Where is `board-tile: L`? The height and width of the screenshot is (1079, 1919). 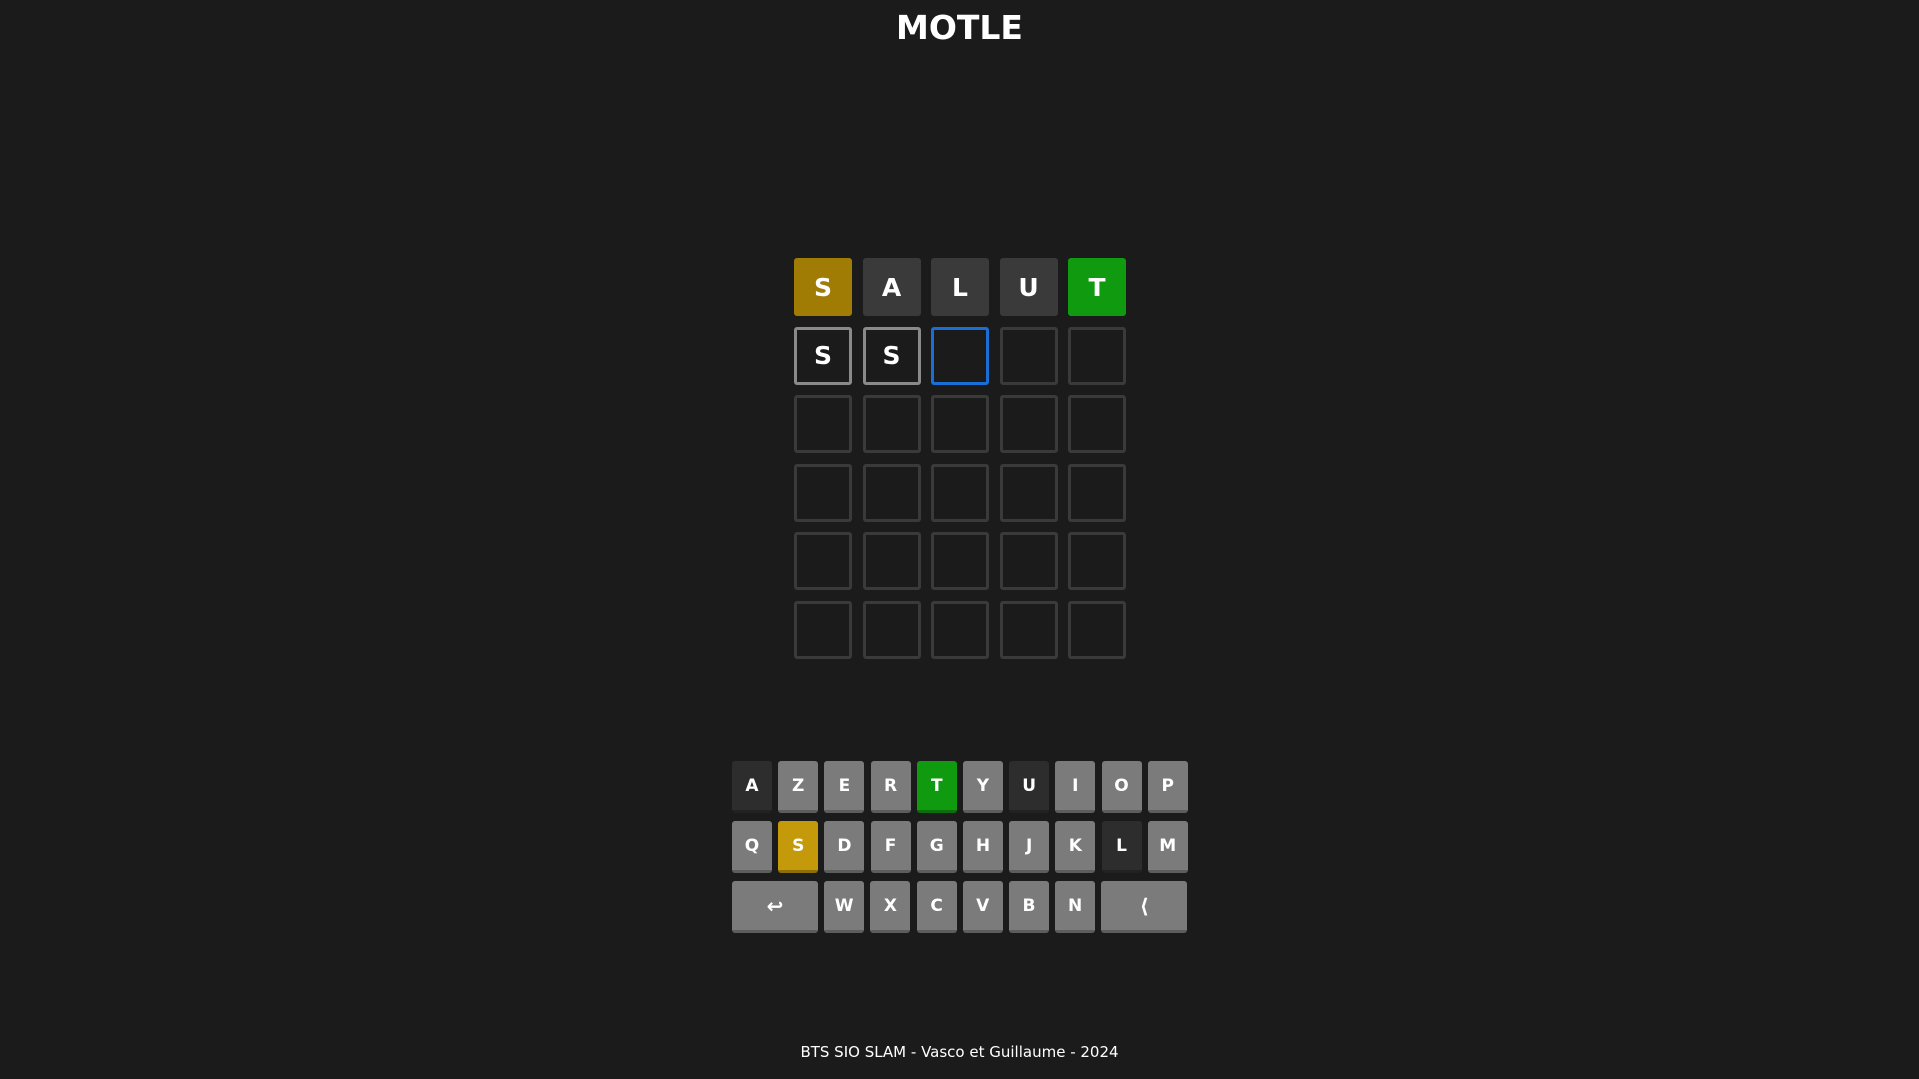
board-tile: L is located at coordinates (960, 287).